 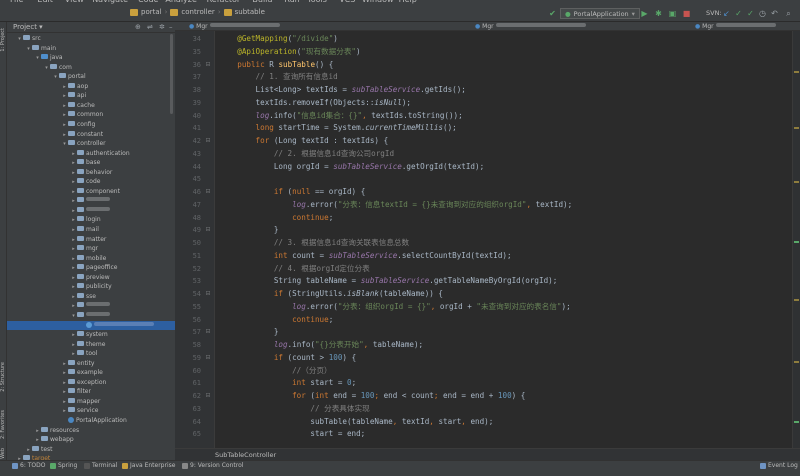 I want to click on breadcrumb-item-portal: portal, so click(x=151, y=12).